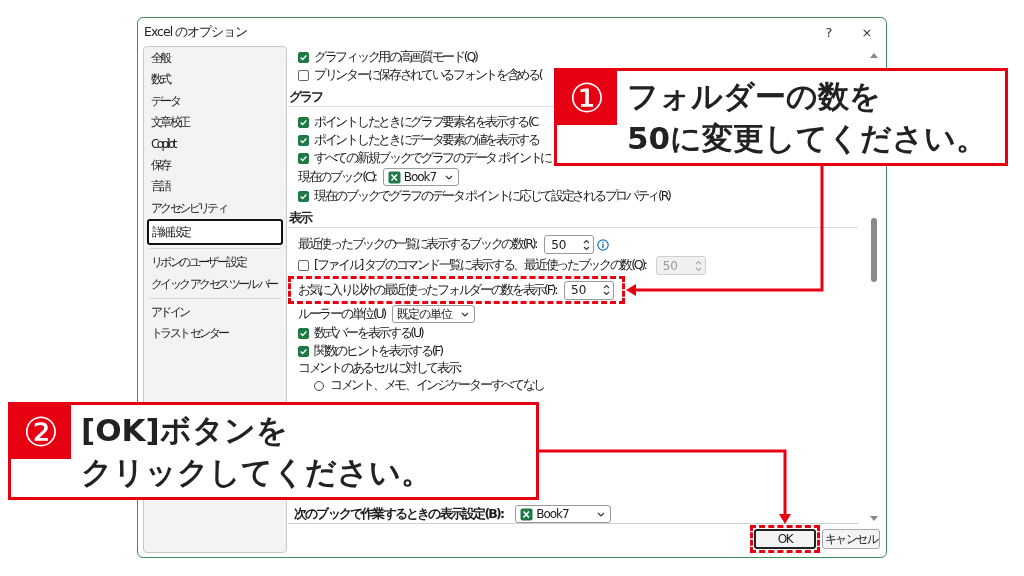 This screenshot has width=1024, height=576. Describe the element at coordinates (215, 208) in the screenshot. I see `sidebar-item: アクセシビリティ` at that location.